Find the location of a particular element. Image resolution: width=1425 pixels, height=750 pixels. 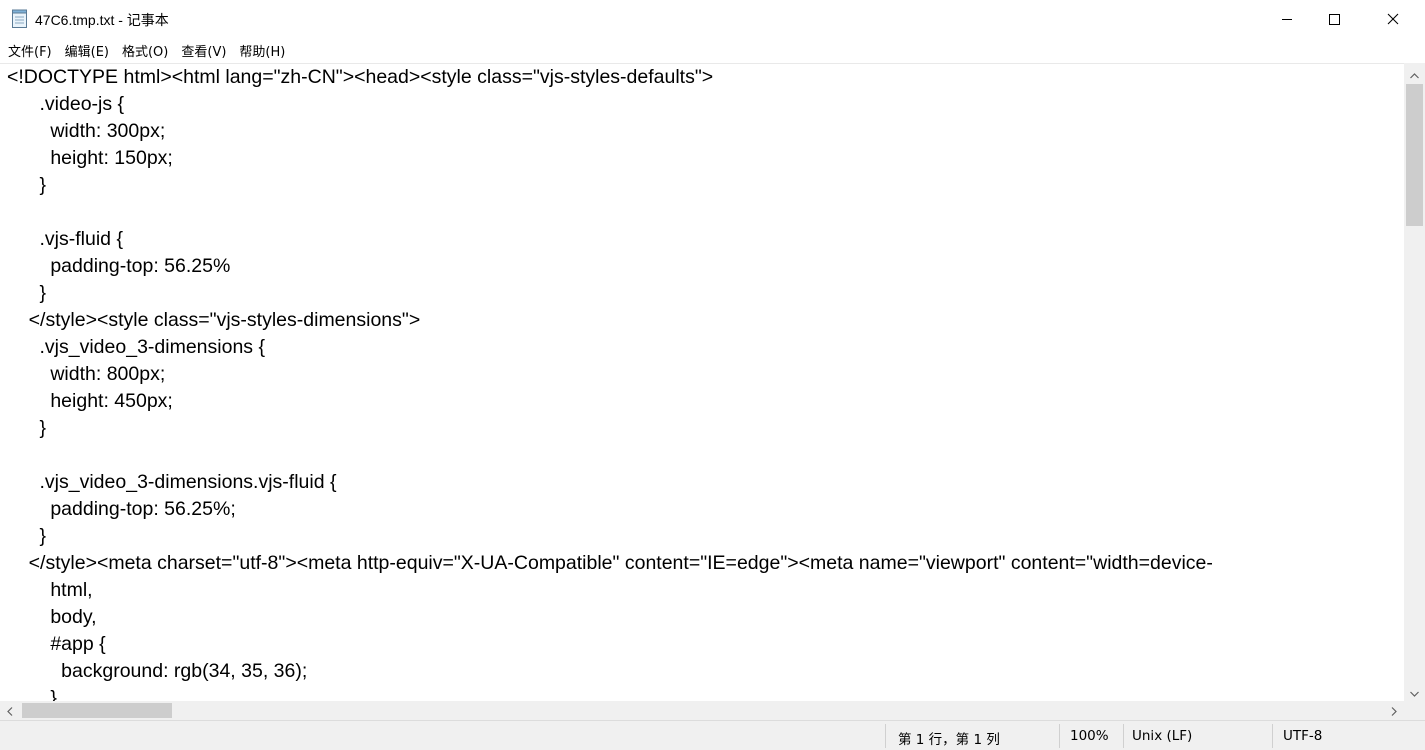

horizontal-scroll-thumb is located at coordinates (97, 710).